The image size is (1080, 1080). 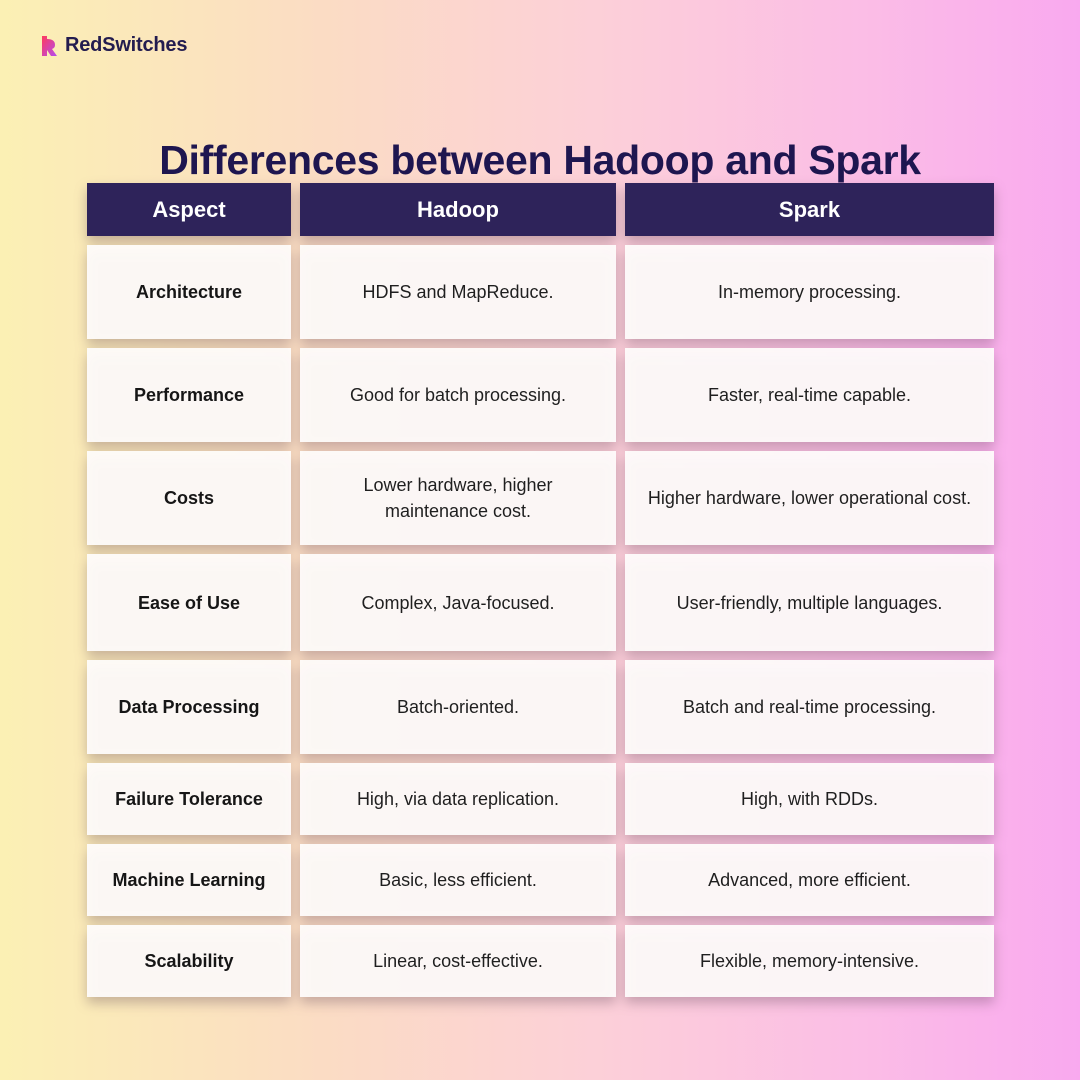 What do you see at coordinates (809, 880) in the screenshot?
I see `row-spark: Advanced, more efficient.` at bounding box center [809, 880].